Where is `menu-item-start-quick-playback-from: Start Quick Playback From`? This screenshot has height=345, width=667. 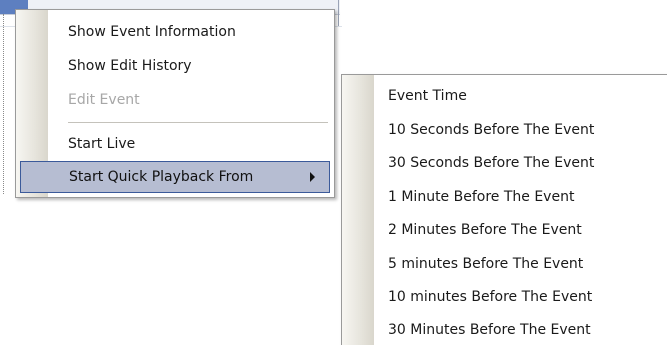
menu-item-start-quick-playback-from: Start Quick Playback From is located at coordinates (175, 177).